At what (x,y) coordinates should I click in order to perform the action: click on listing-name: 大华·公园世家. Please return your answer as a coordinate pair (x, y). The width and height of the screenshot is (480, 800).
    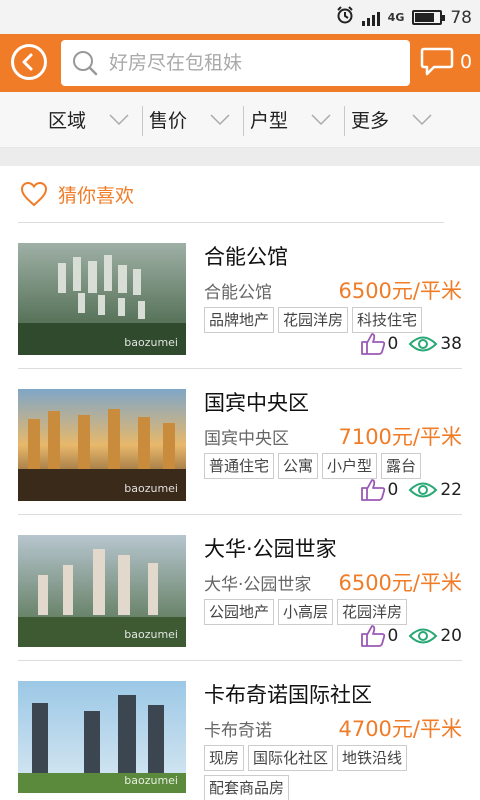
    Looking at the image, I should click on (270, 549).